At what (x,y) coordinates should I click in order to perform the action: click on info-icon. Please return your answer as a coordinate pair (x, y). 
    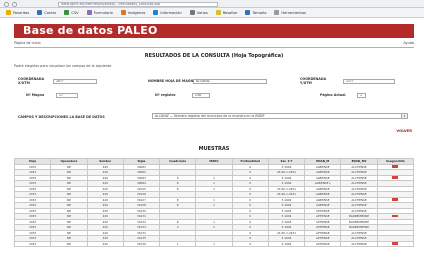
    Looking at the image, I should click on (156, 12).